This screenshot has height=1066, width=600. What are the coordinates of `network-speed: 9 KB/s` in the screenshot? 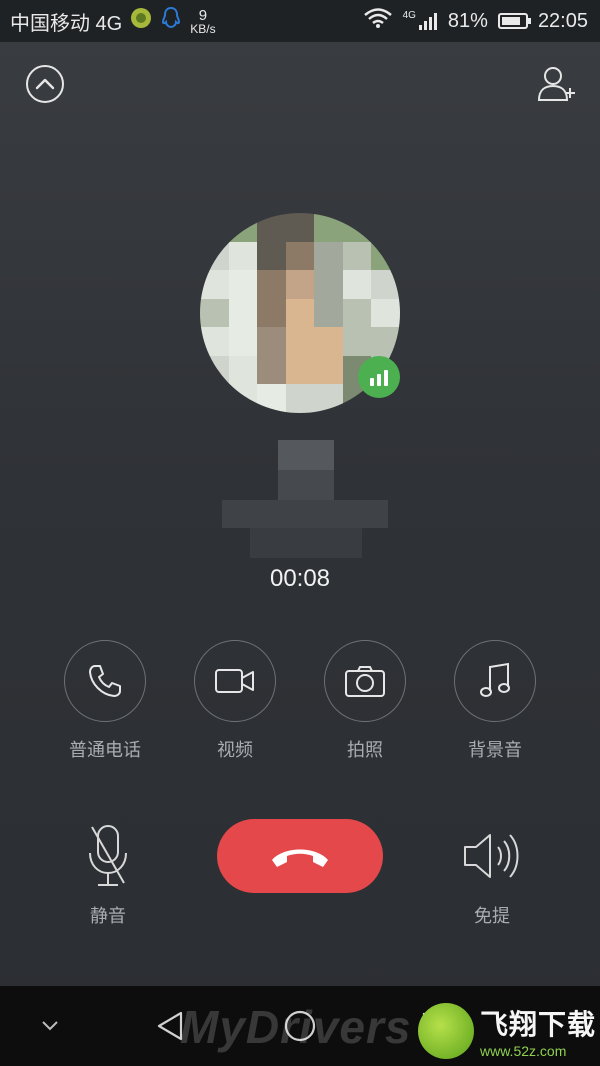 It's located at (202, 21).